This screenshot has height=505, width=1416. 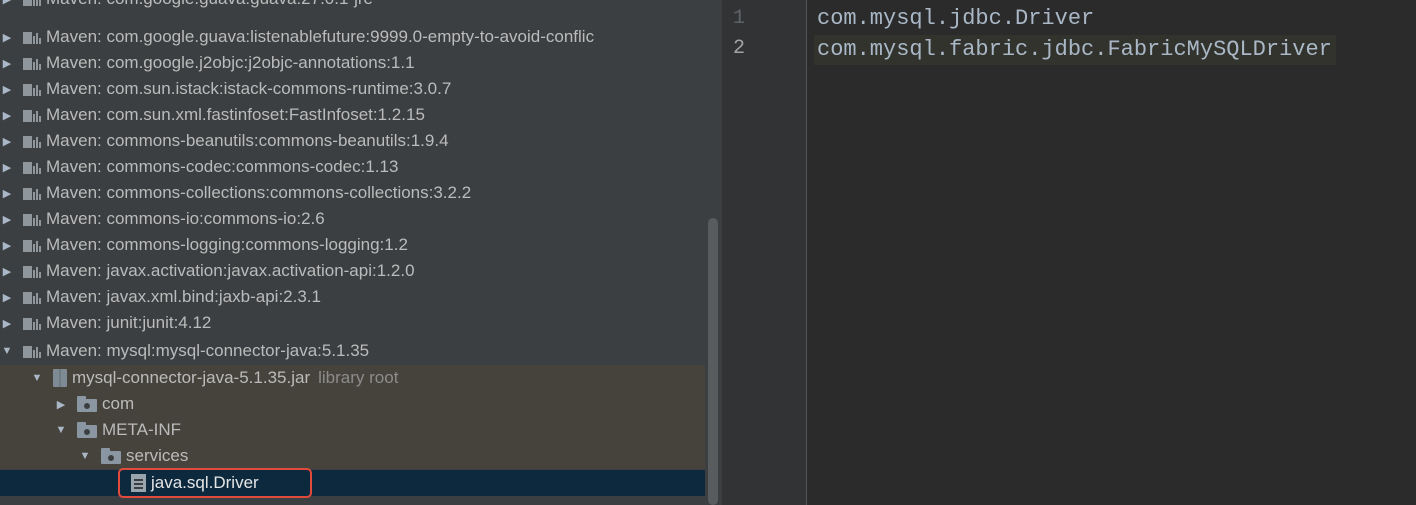 I want to click on tree-row-label: Maven: commons-codec:commons-codec:1.13, so click(x=222, y=166).